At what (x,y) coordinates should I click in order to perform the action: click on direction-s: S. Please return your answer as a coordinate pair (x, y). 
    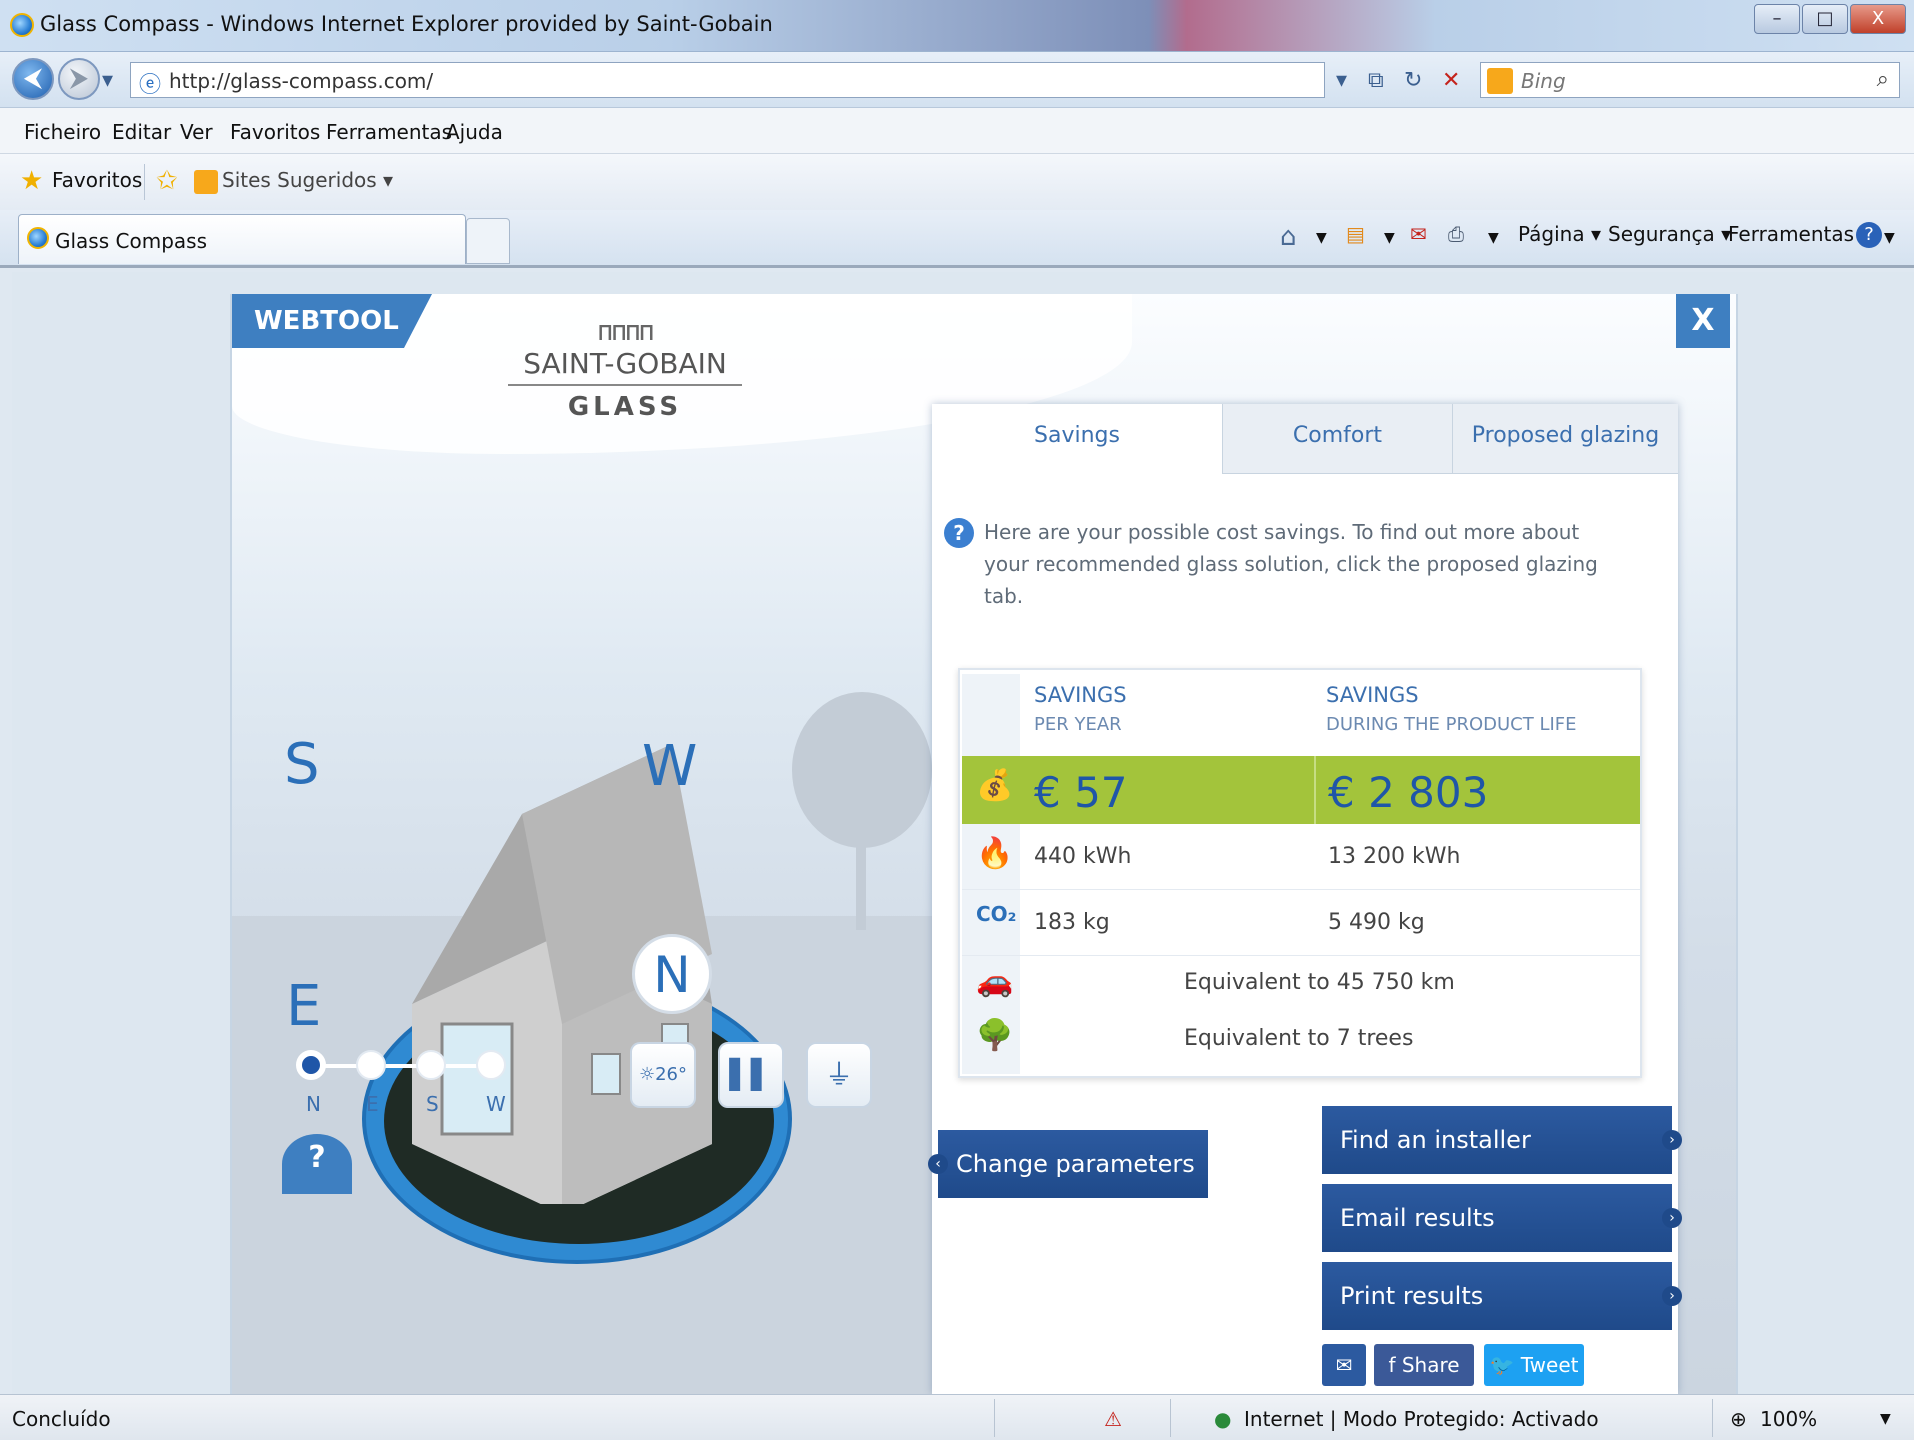
    Looking at the image, I should click on (302, 764).